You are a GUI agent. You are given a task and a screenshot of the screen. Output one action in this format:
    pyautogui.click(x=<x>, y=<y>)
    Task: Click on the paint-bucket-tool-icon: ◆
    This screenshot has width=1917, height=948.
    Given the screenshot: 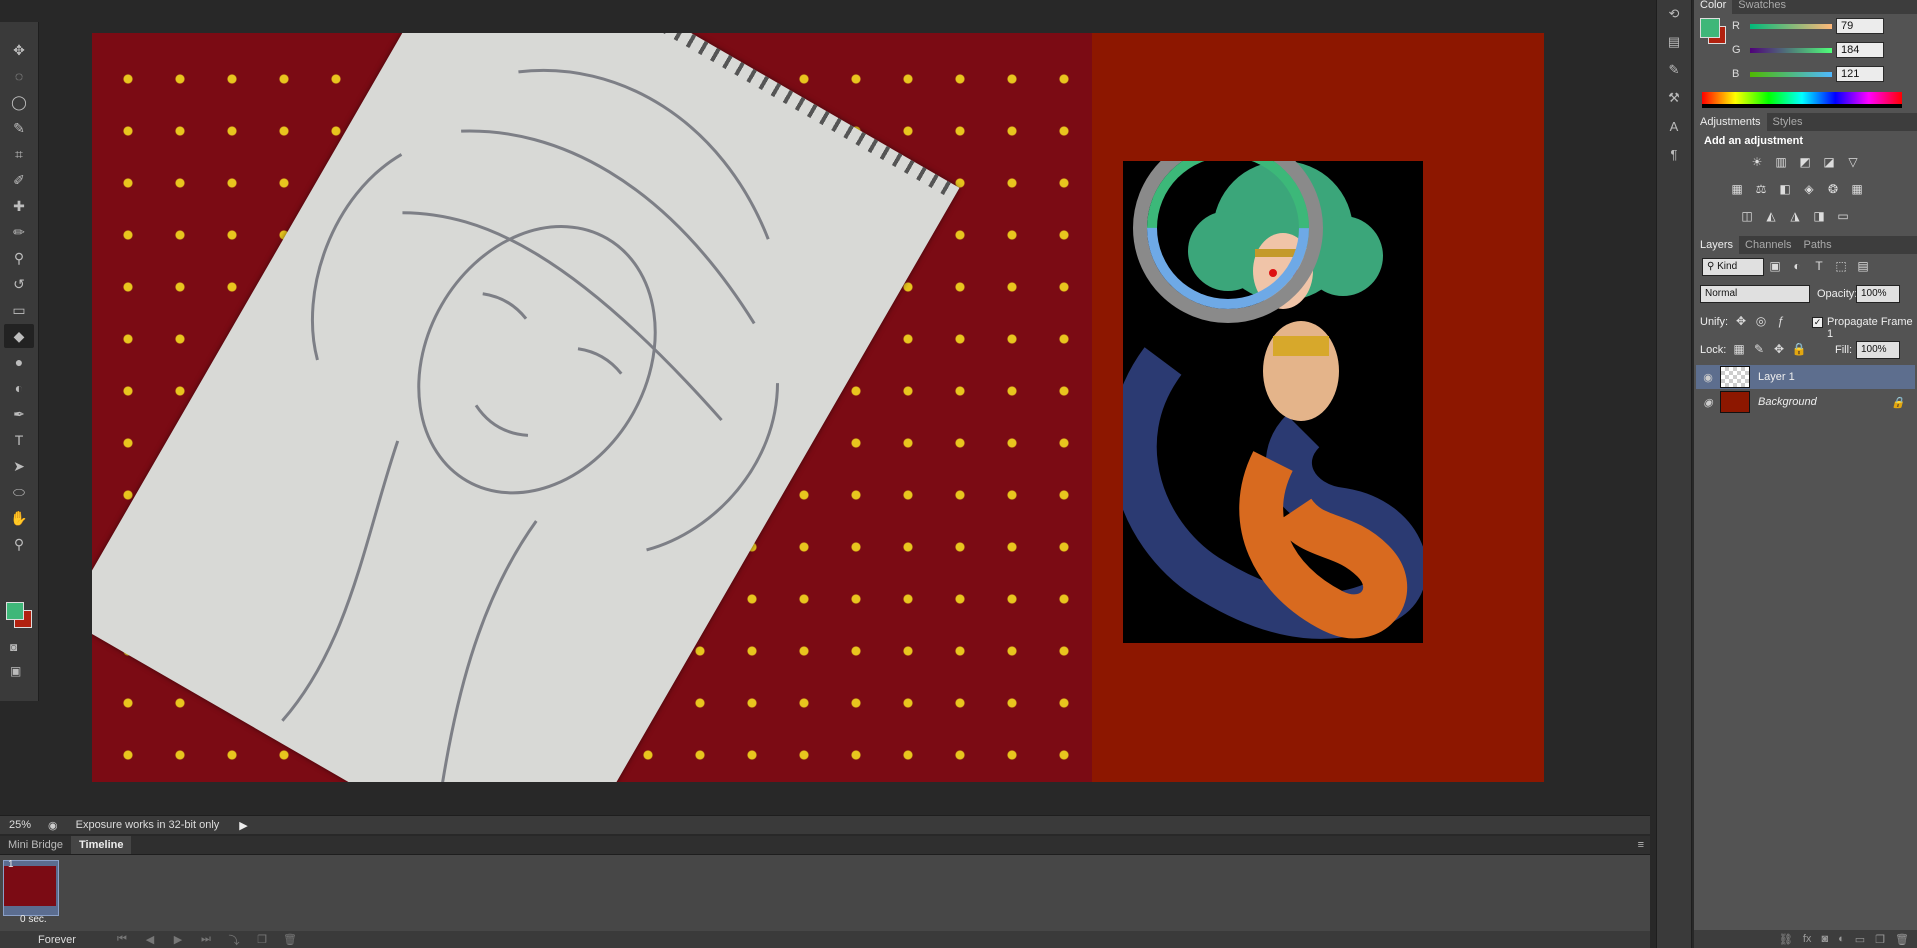 What is the action you would take?
    pyautogui.click(x=19, y=336)
    